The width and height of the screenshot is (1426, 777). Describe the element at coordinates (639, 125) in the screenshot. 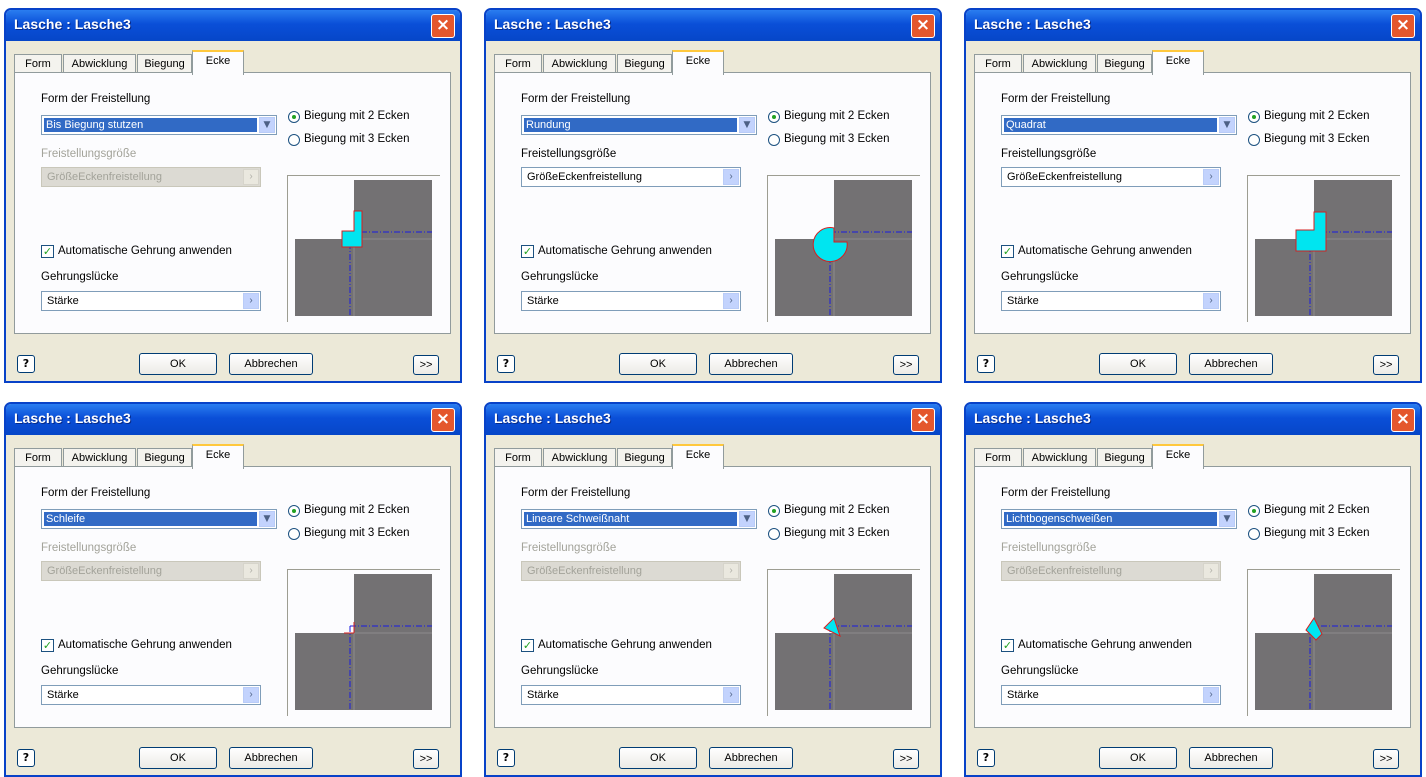

I see `form-dropdown: Rundung ▼` at that location.